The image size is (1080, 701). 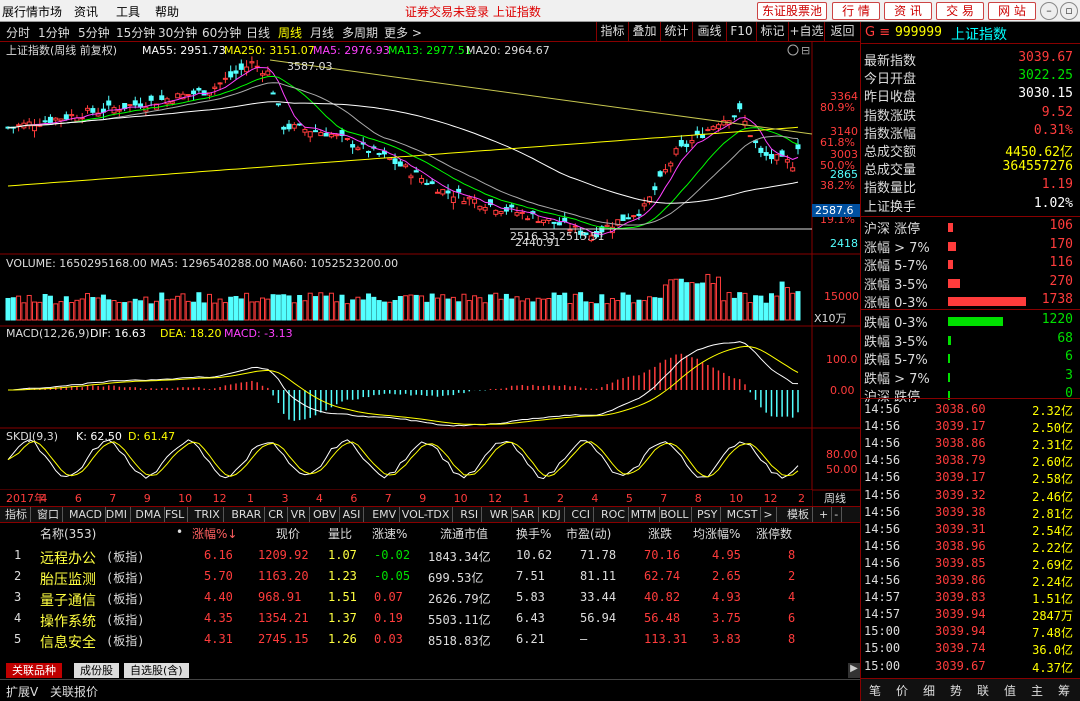 What do you see at coordinates (385, 514) in the screenshot?
I see `indicator-tab: EMV` at bounding box center [385, 514].